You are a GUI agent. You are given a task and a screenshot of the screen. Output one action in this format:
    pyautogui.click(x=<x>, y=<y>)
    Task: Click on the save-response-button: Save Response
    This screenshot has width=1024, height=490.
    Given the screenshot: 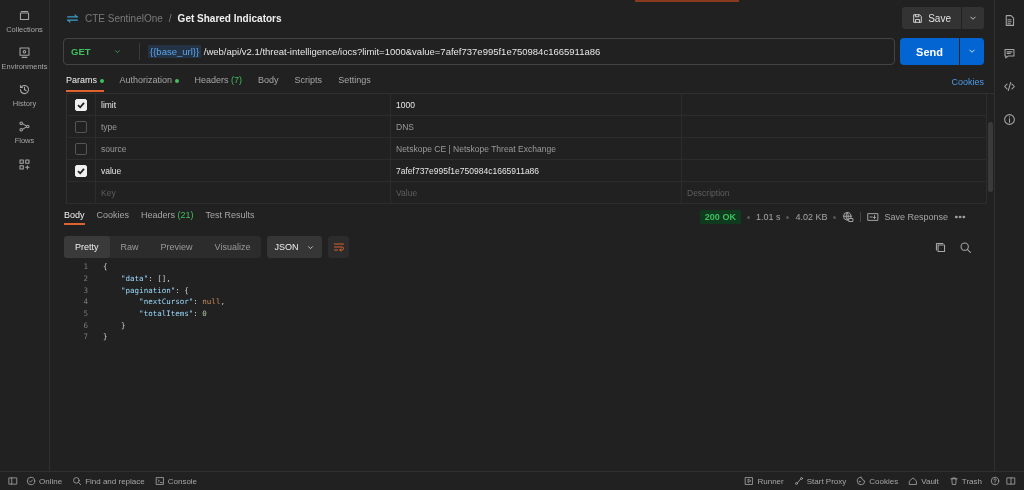 What is the action you would take?
    pyautogui.click(x=907, y=217)
    